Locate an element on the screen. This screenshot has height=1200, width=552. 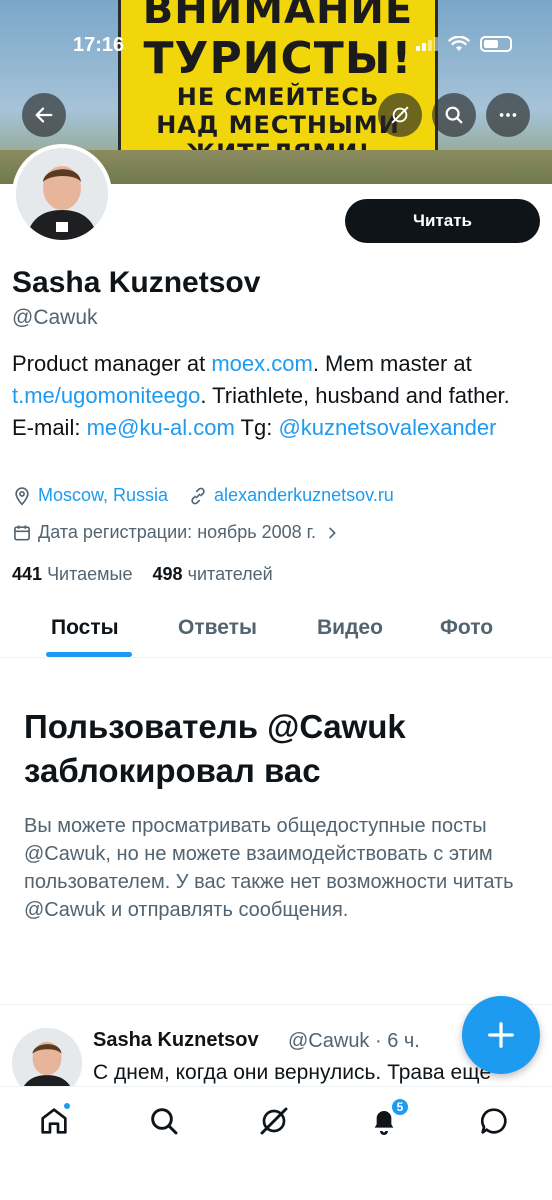
more-icon is located at coordinates (508, 115).